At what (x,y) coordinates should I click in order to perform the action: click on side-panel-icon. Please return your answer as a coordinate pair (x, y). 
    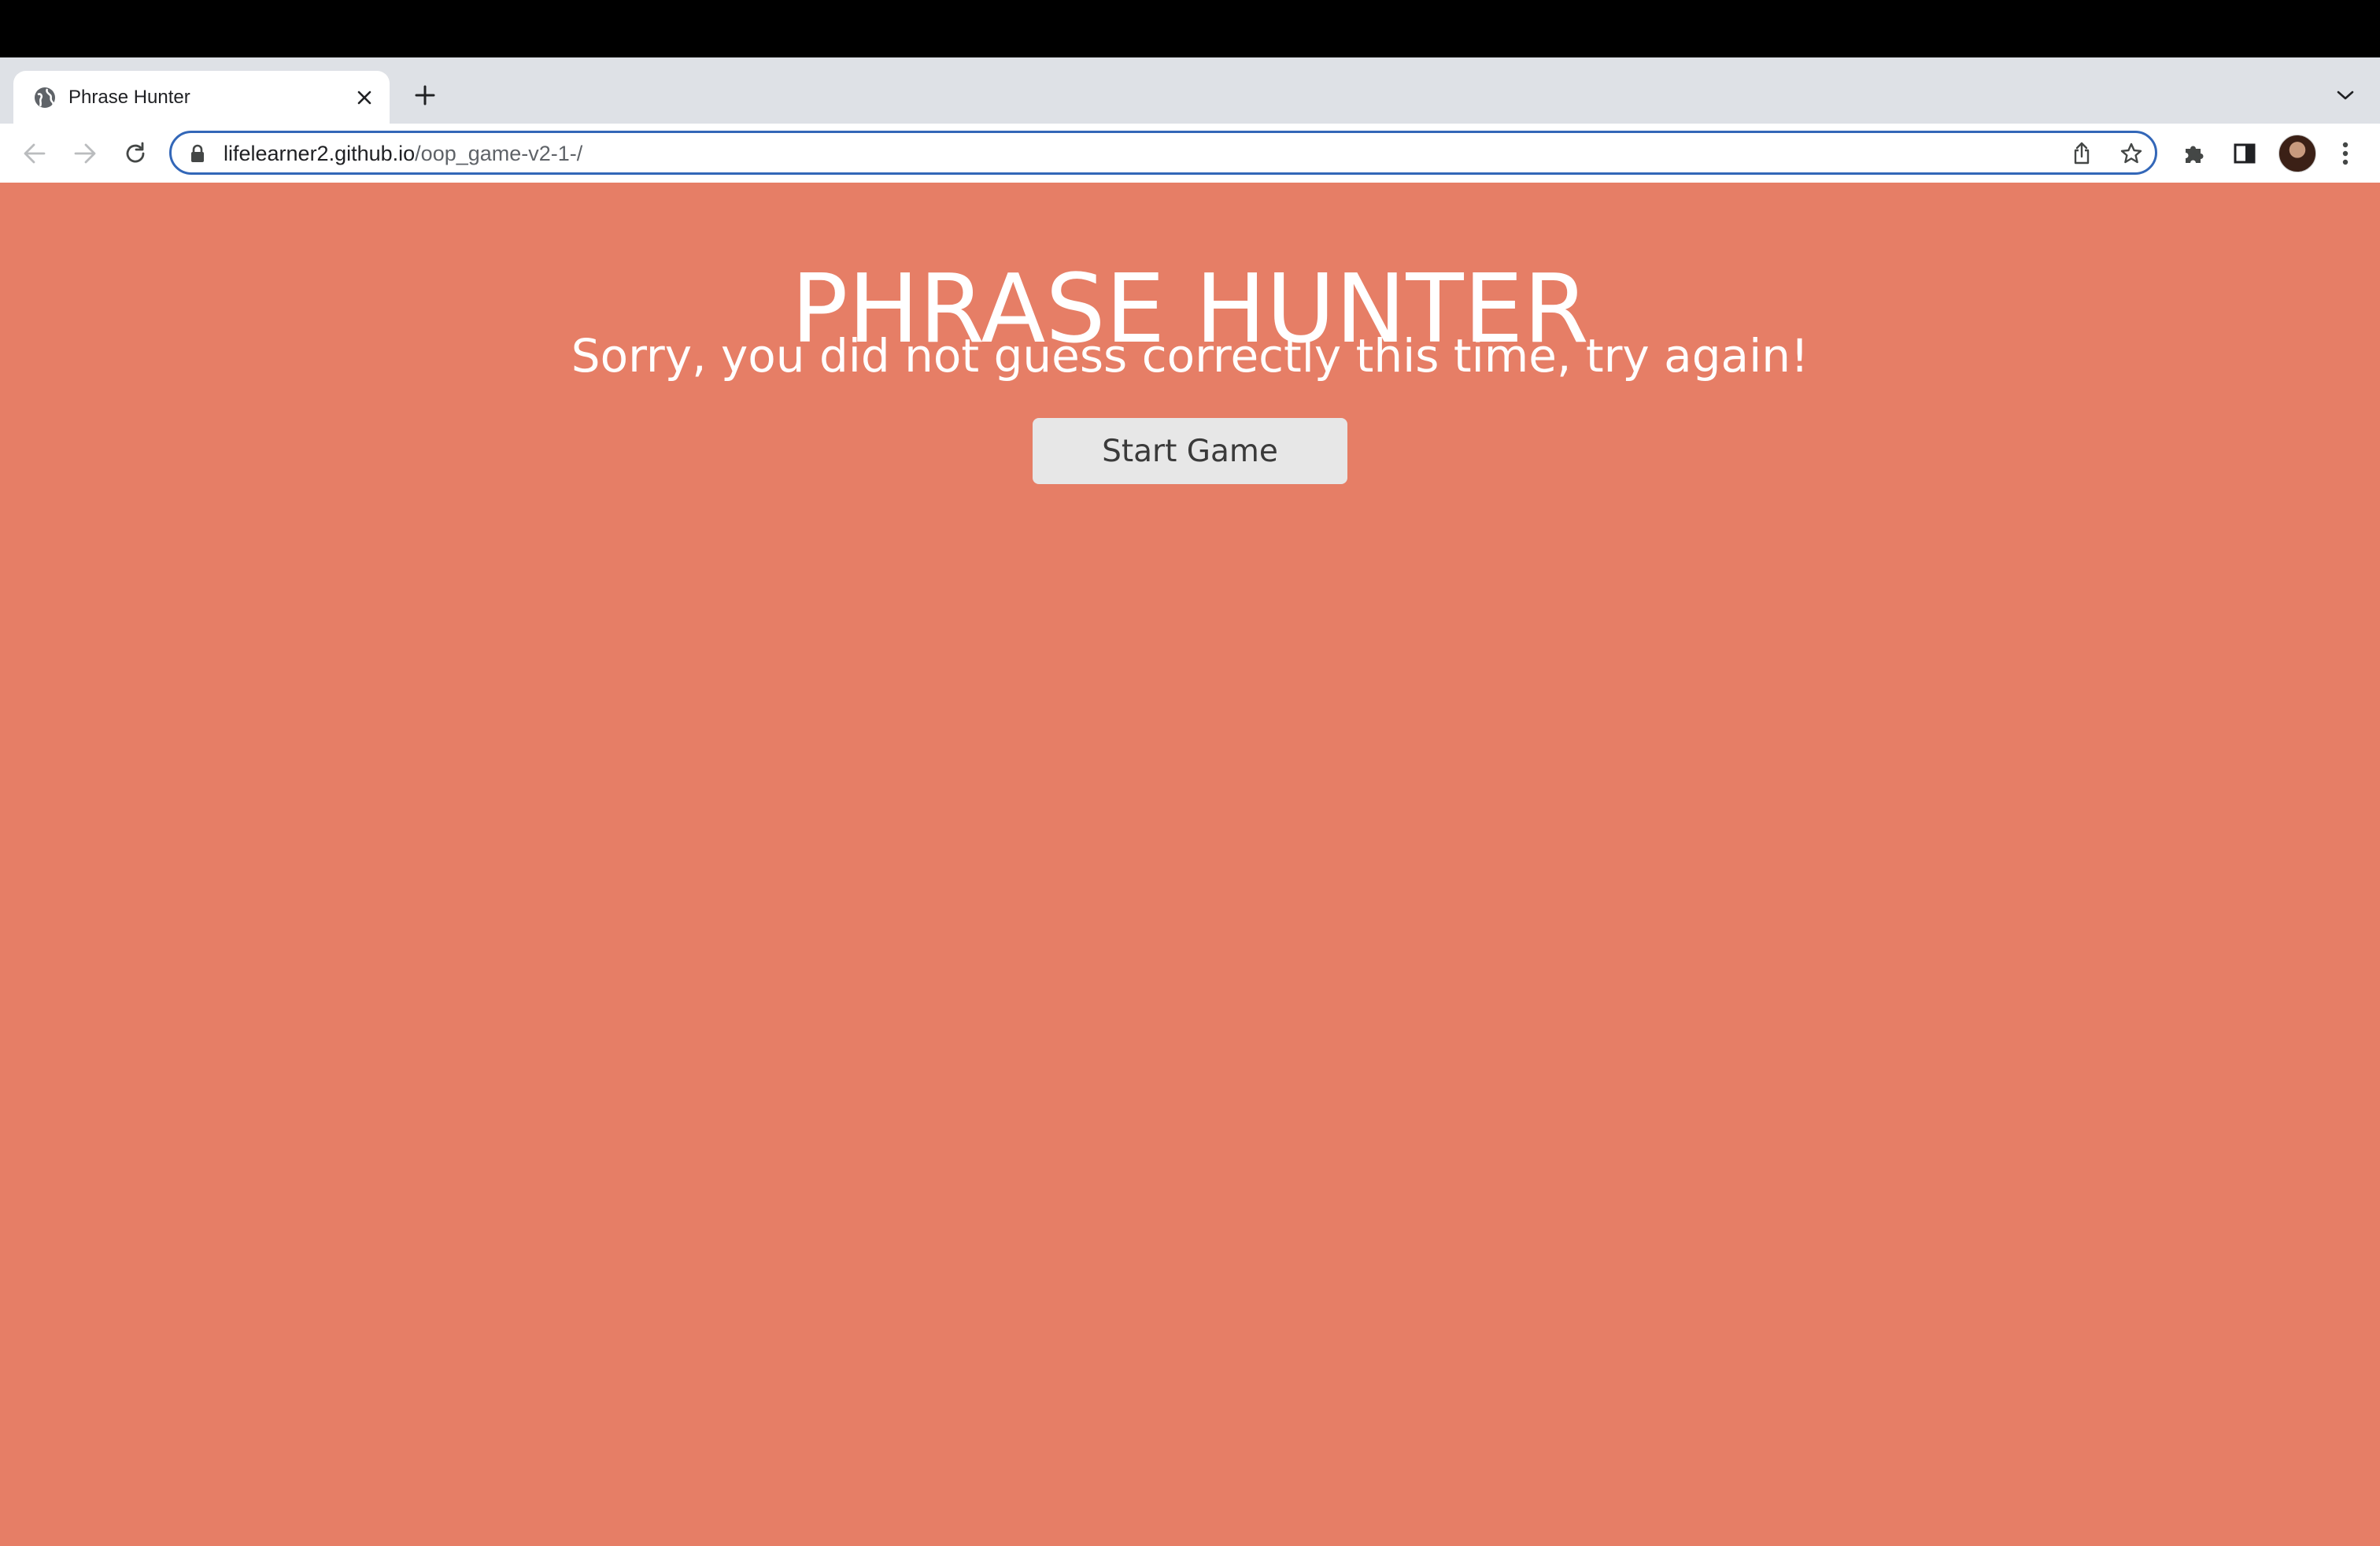
    Looking at the image, I should click on (2244, 153).